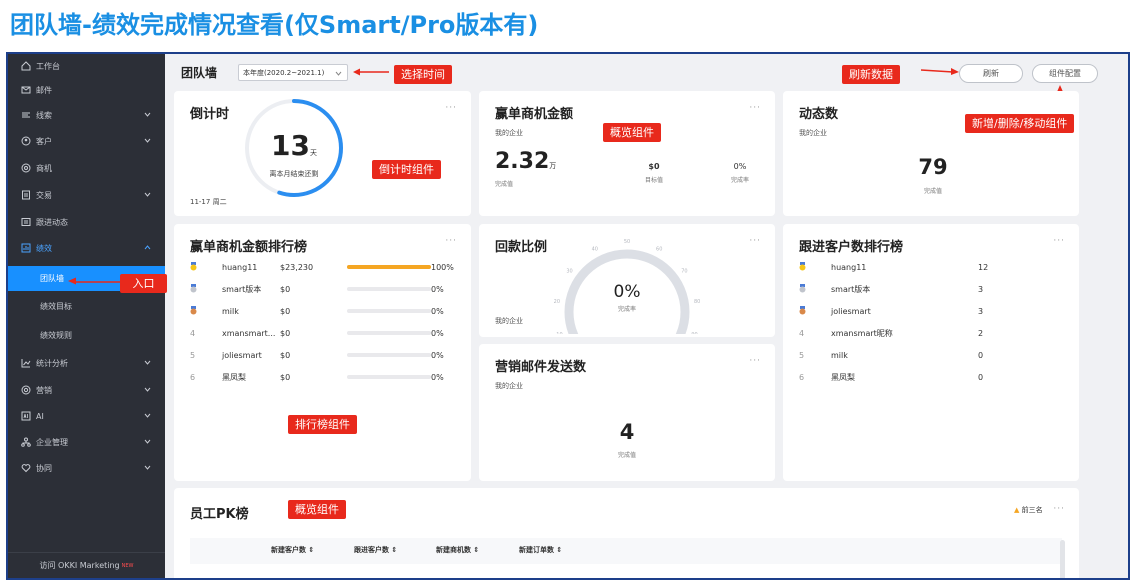 The height and width of the screenshot is (583, 1136). I want to click on sidebar-item-label: 绩效规则, so click(56, 335).